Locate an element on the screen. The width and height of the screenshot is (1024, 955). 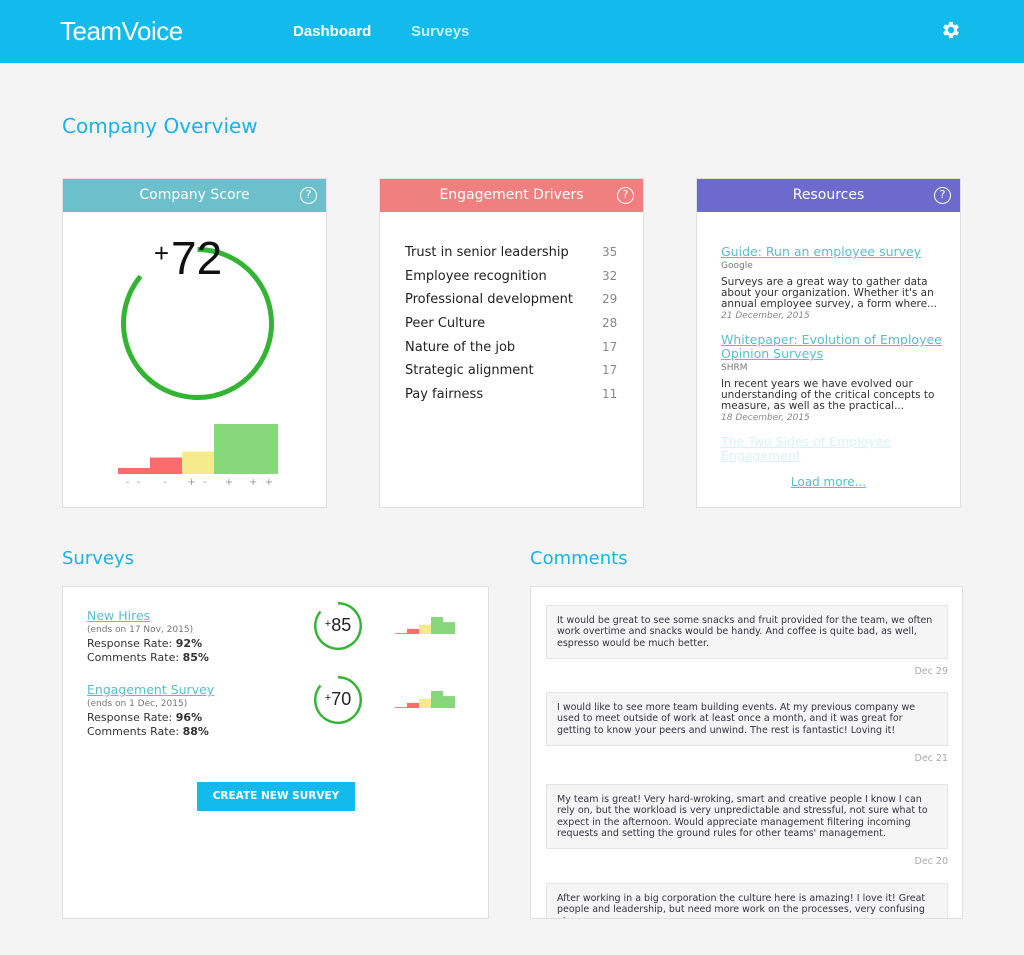
top-nav-bar: TeamVoice Dashboard Surveys is located at coordinates (512, 31).